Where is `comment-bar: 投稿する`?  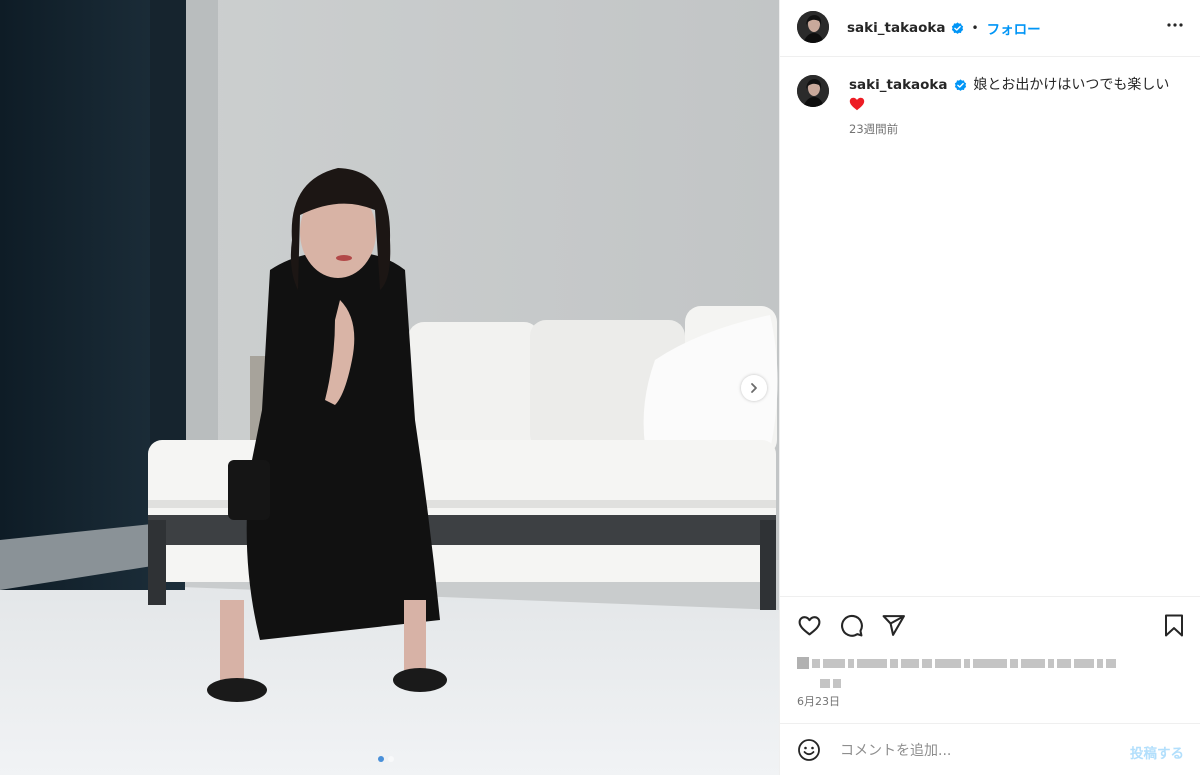 comment-bar: 投稿する is located at coordinates (990, 749).